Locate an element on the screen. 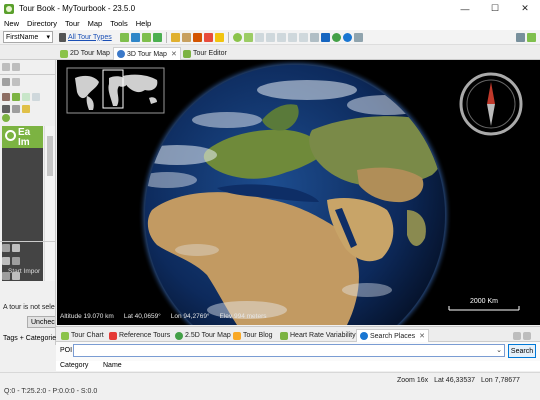 Image resolution: width=540 pixels, height=400 pixels. poi-search-input: ⌄ is located at coordinates (289, 350).